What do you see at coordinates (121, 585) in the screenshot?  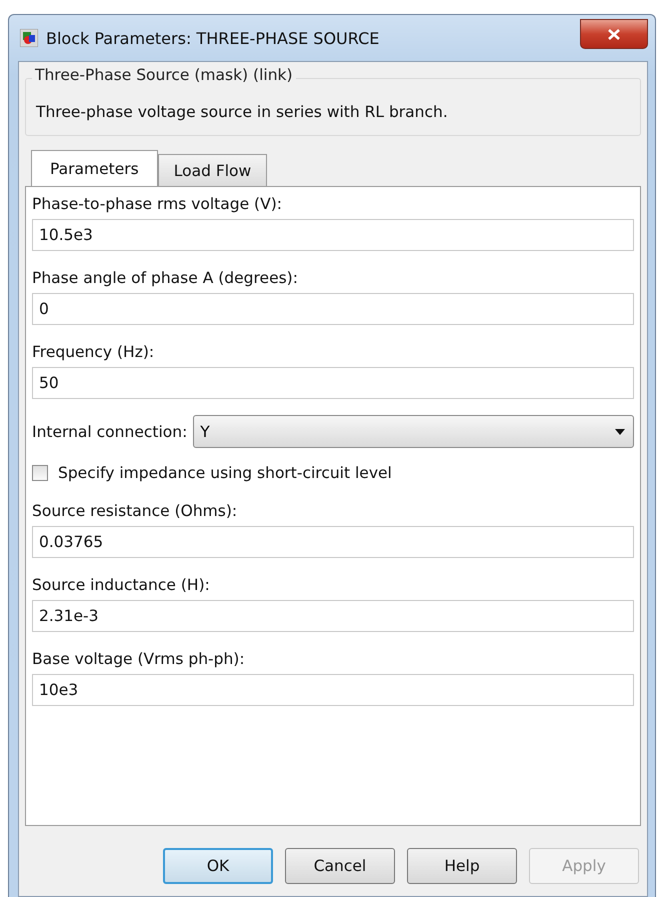 I see `field-label: Source inductance (H):` at bounding box center [121, 585].